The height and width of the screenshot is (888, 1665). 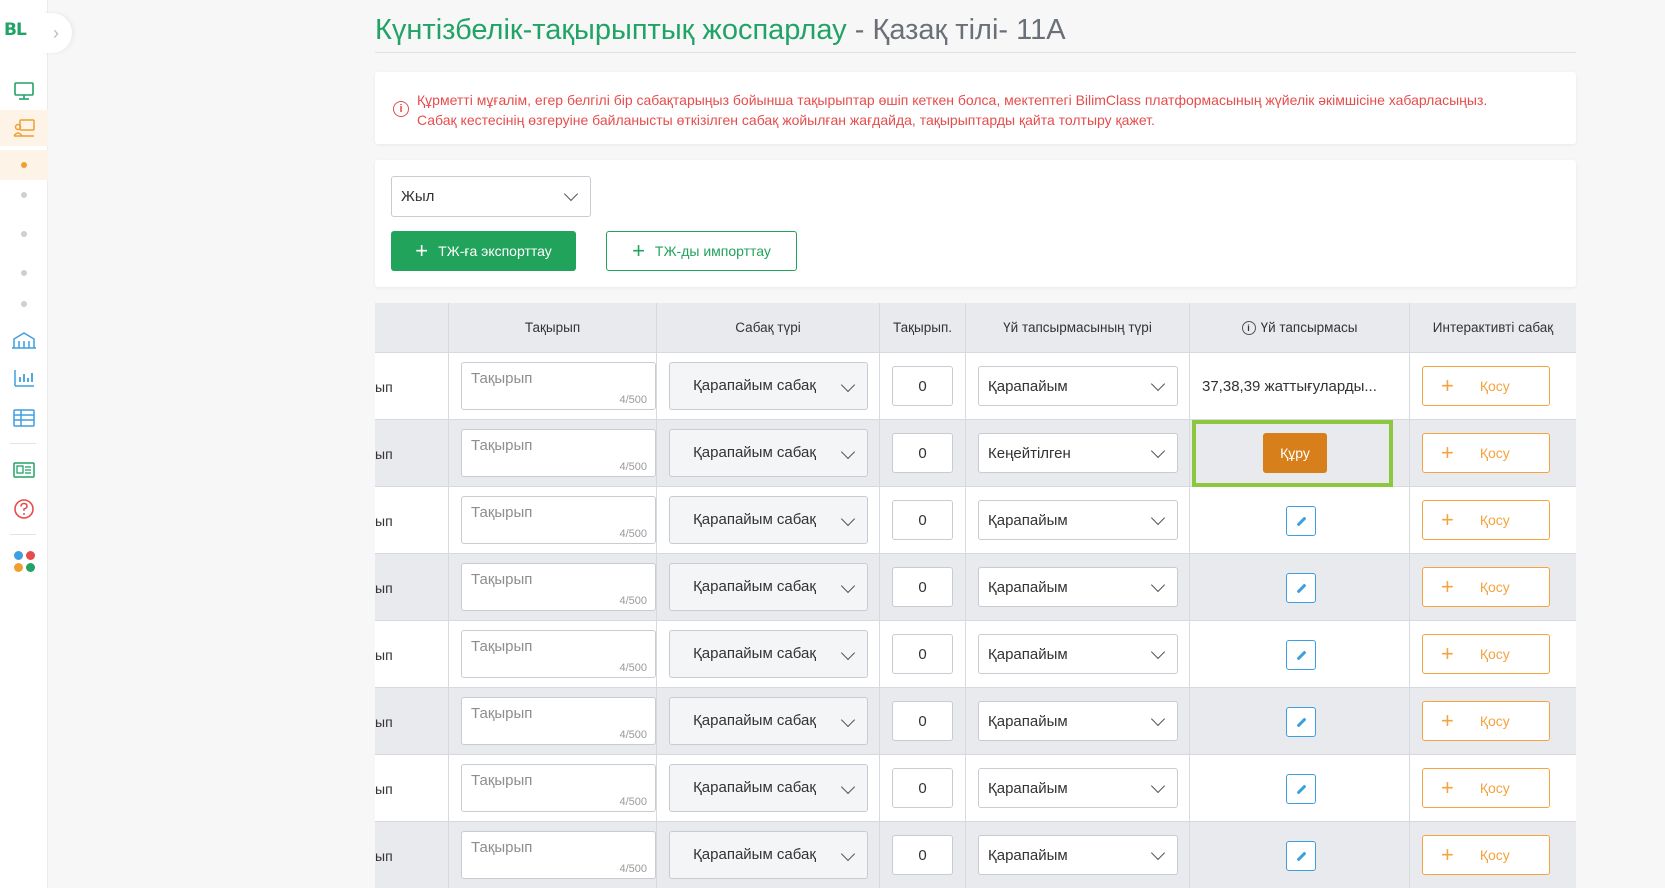 I want to click on app-logo: BL, so click(x=15, y=30).